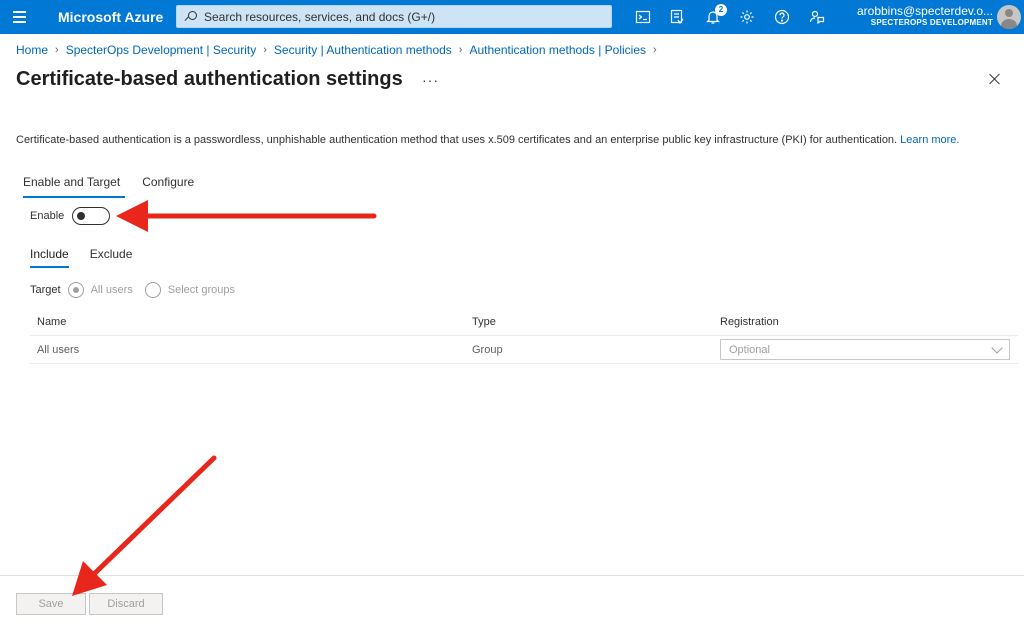  What do you see at coordinates (557, 50) in the screenshot?
I see `breadcrumb-policies: Authentication methods | Policies` at bounding box center [557, 50].